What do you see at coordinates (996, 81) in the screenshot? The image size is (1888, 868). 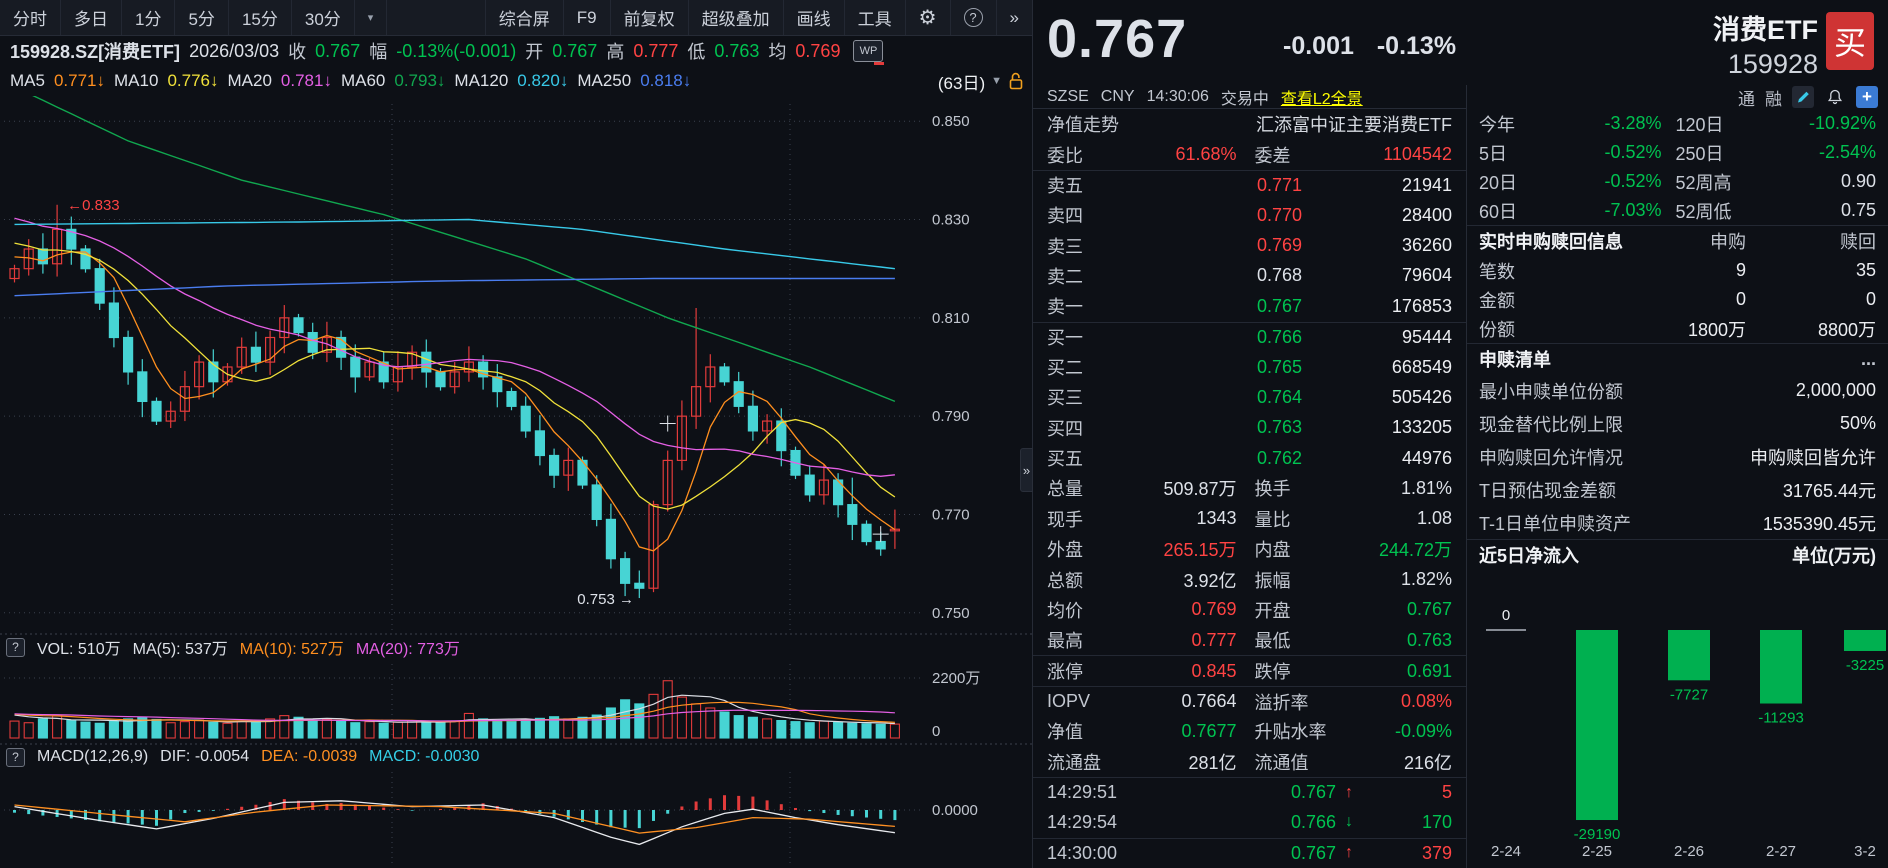 I see `range-caret-icon: ▼` at bounding box center [996, 81].